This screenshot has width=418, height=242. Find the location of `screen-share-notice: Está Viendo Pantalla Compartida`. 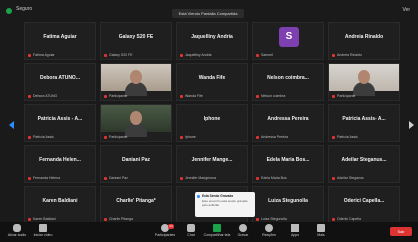

screen-share-notice: Está Viendo Pantalla Compartida is located at coordinates (208, 13).